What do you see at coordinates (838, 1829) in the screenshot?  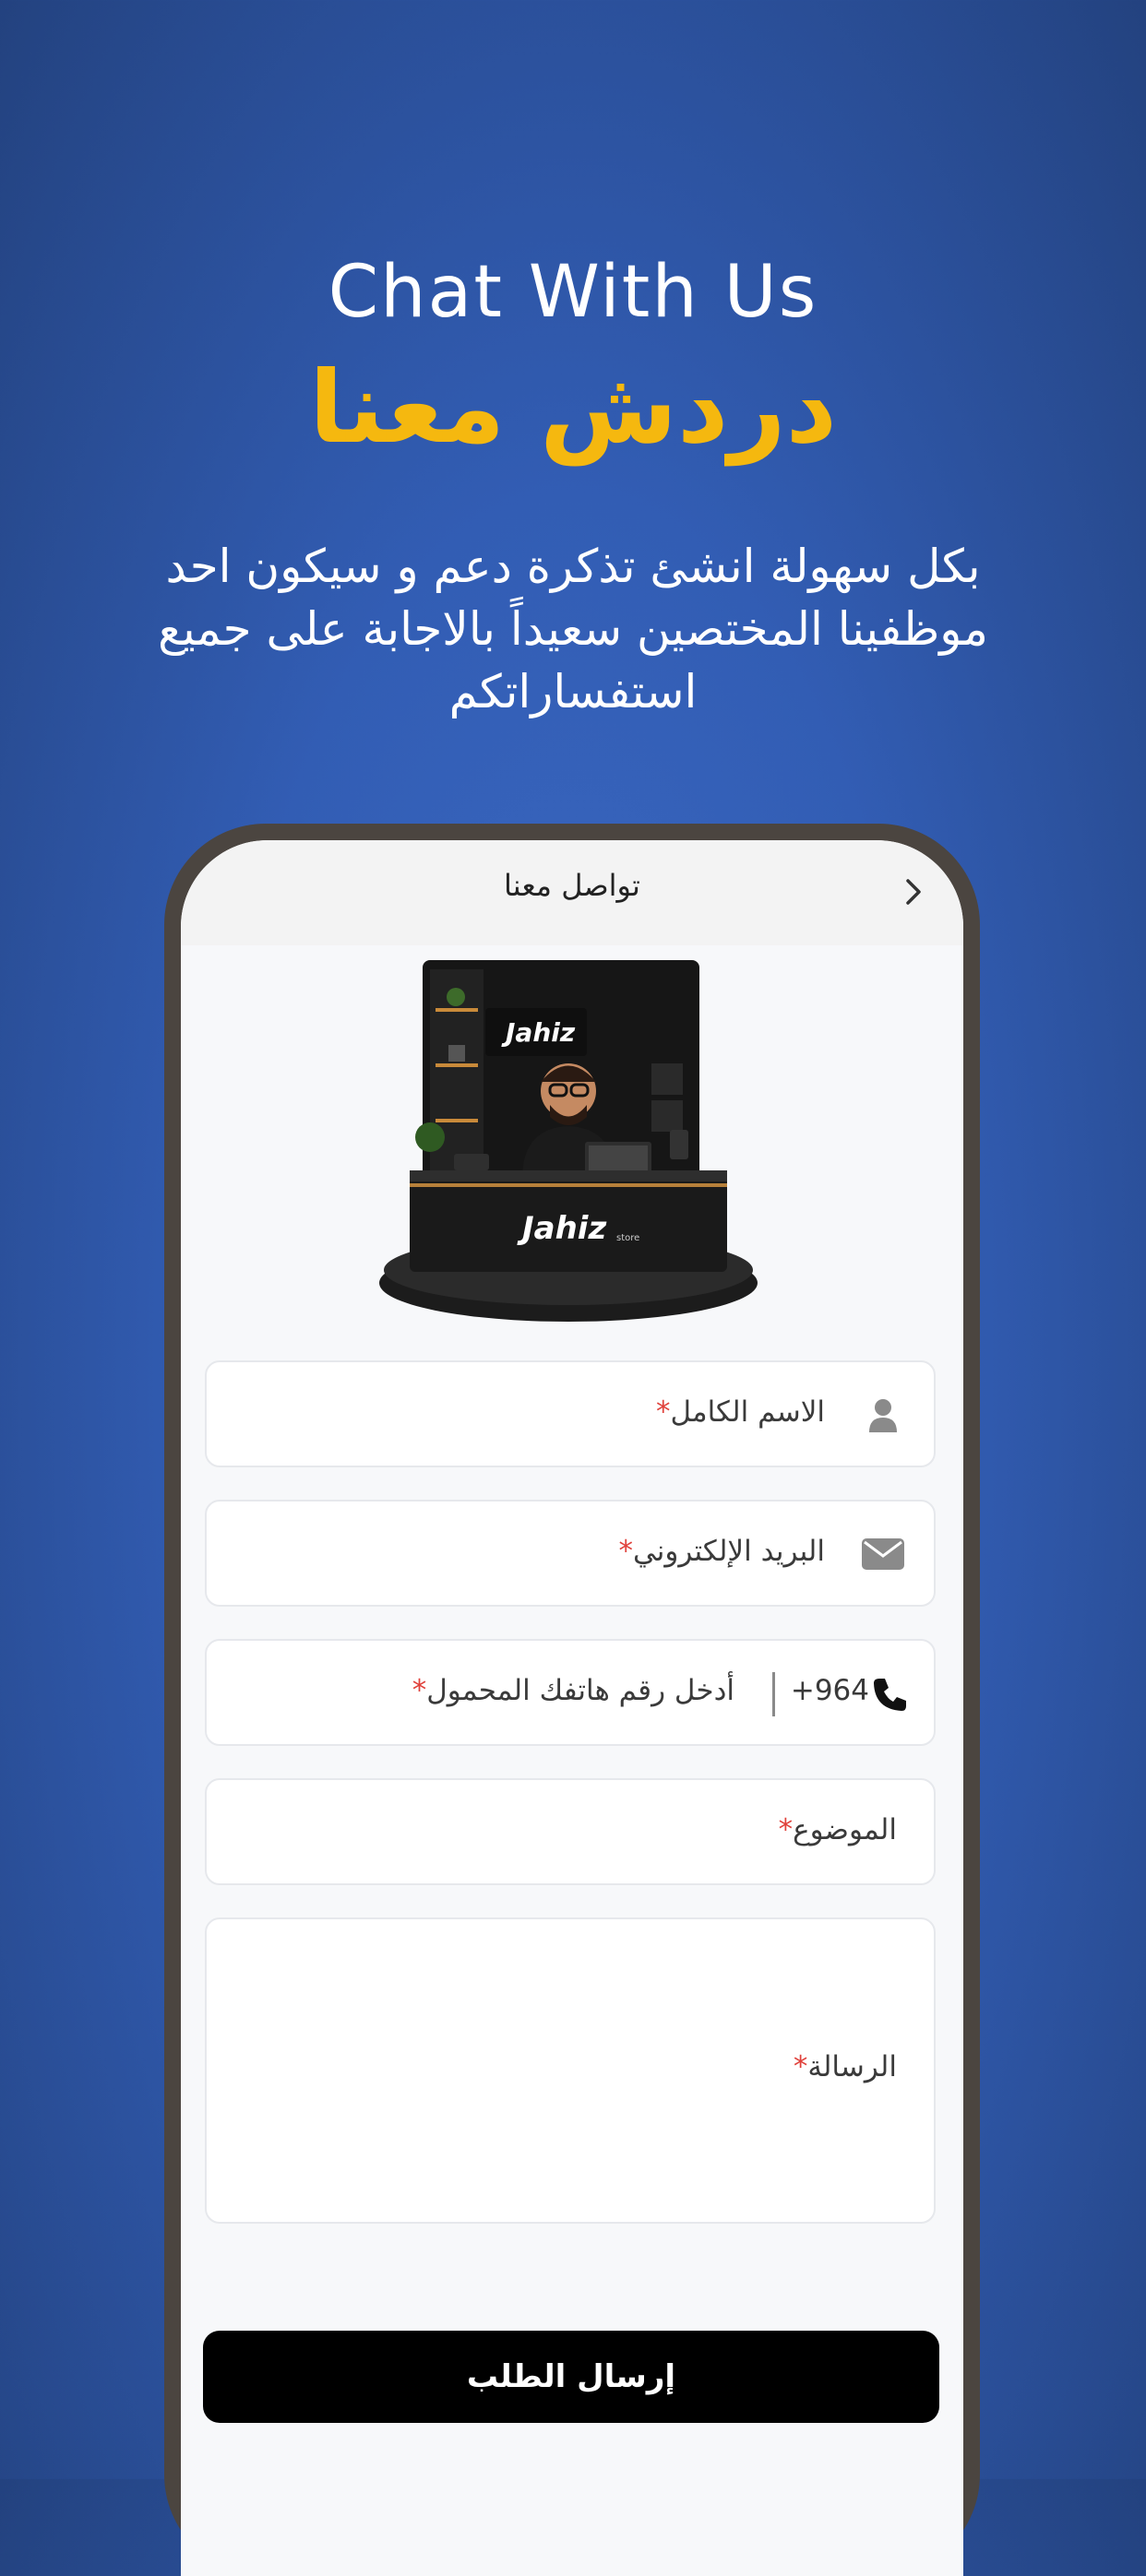 I see `subject-label: الموضوع*` at bounding box center [838, 1829].